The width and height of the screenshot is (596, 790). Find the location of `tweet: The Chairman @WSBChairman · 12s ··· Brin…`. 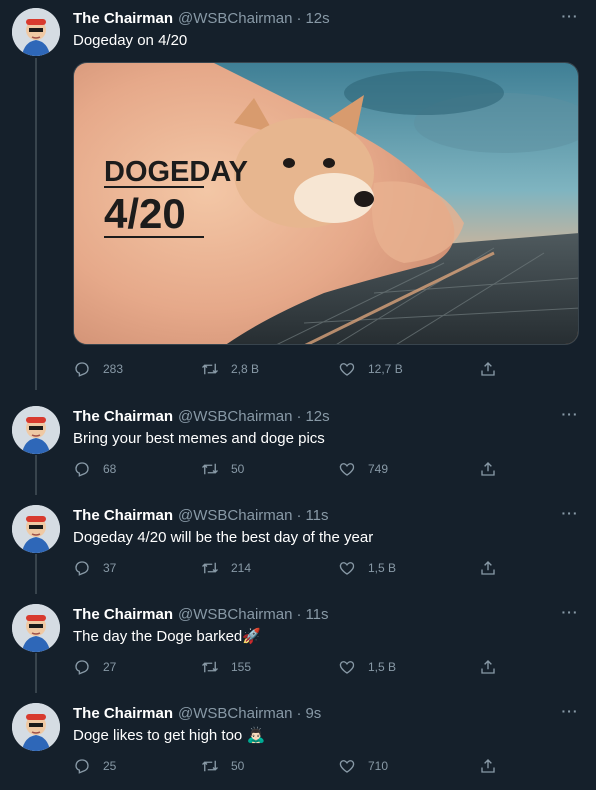

tweet: The Chairman @WSBChairman · 12s ··· Brin… is located at coordinates (298, 448).